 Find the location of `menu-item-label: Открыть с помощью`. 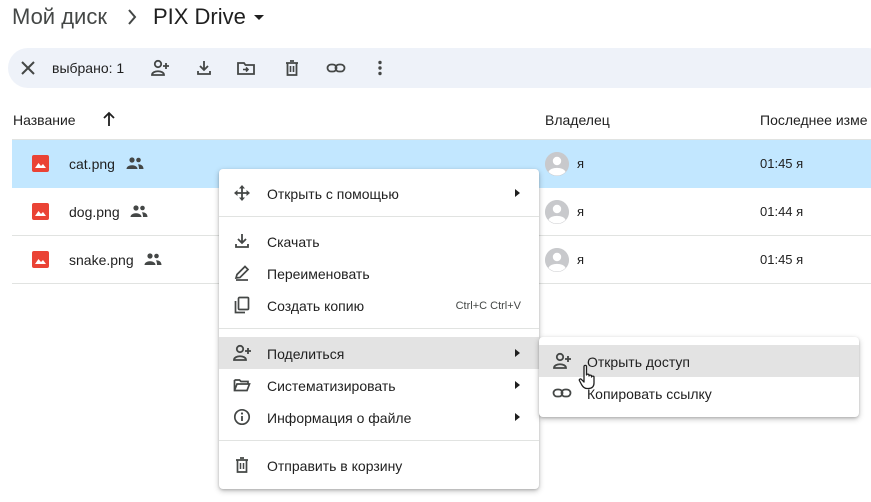

menu-item-label: Открыть с помощью is located at coordinates (333, 194).